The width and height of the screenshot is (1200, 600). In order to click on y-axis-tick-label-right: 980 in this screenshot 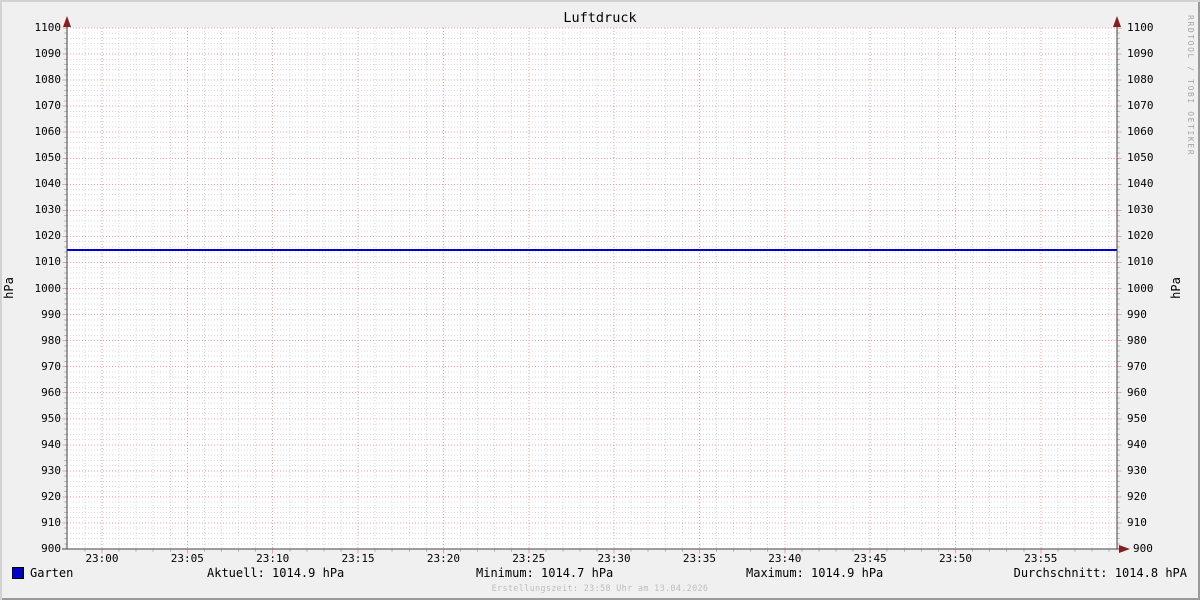, I will do `click(1137, 340)`.